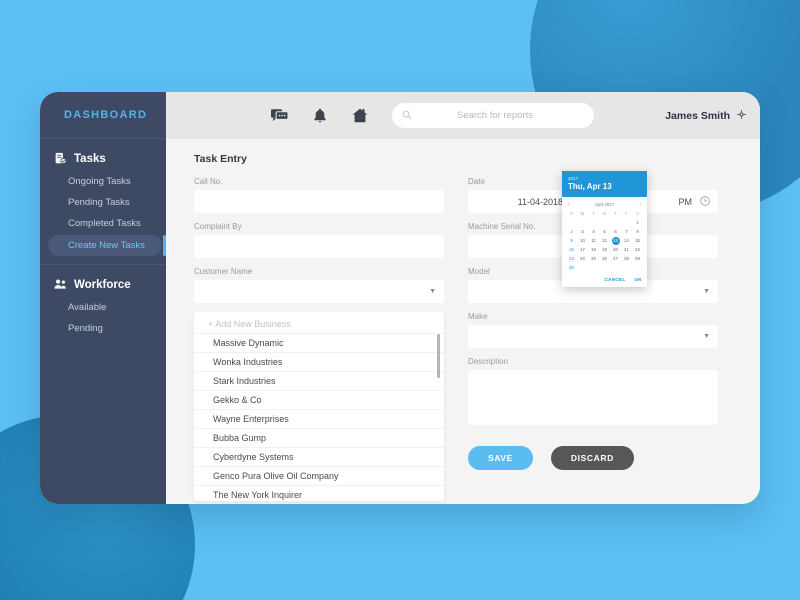  What do you see at coordinates (593, 259) in the screenshot?
I see `calendar-day: 25` at bounding box center [593, 259].